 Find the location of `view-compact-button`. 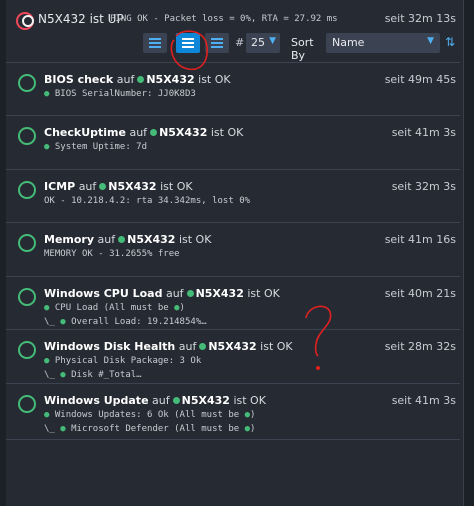

view-compact-button is located at coordinates (155, 43).